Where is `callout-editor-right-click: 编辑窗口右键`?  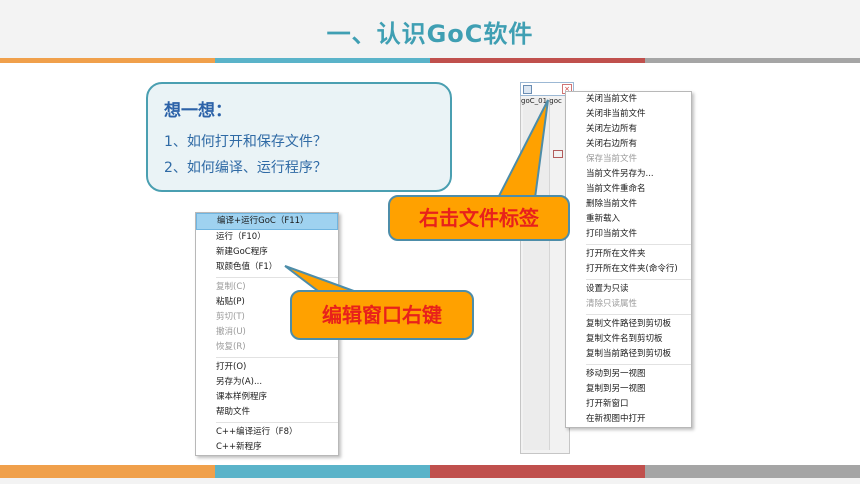
callout-editor-right-click: 编辑窗口右键 is located at coordinates (382, 315).